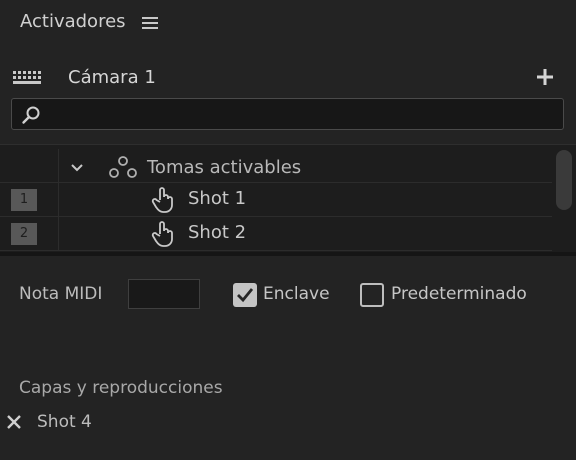  Describe the element at coordinates (288, 254) in the screenshot. I see `panel-divider` at that location.